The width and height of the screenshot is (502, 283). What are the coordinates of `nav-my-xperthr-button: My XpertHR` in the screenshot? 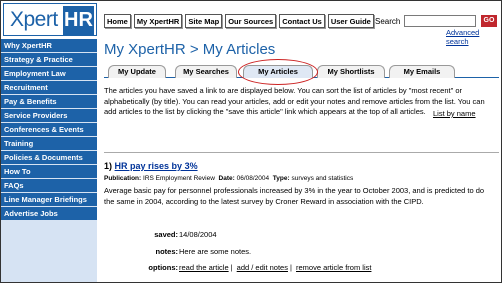 It's located at (158, 21).